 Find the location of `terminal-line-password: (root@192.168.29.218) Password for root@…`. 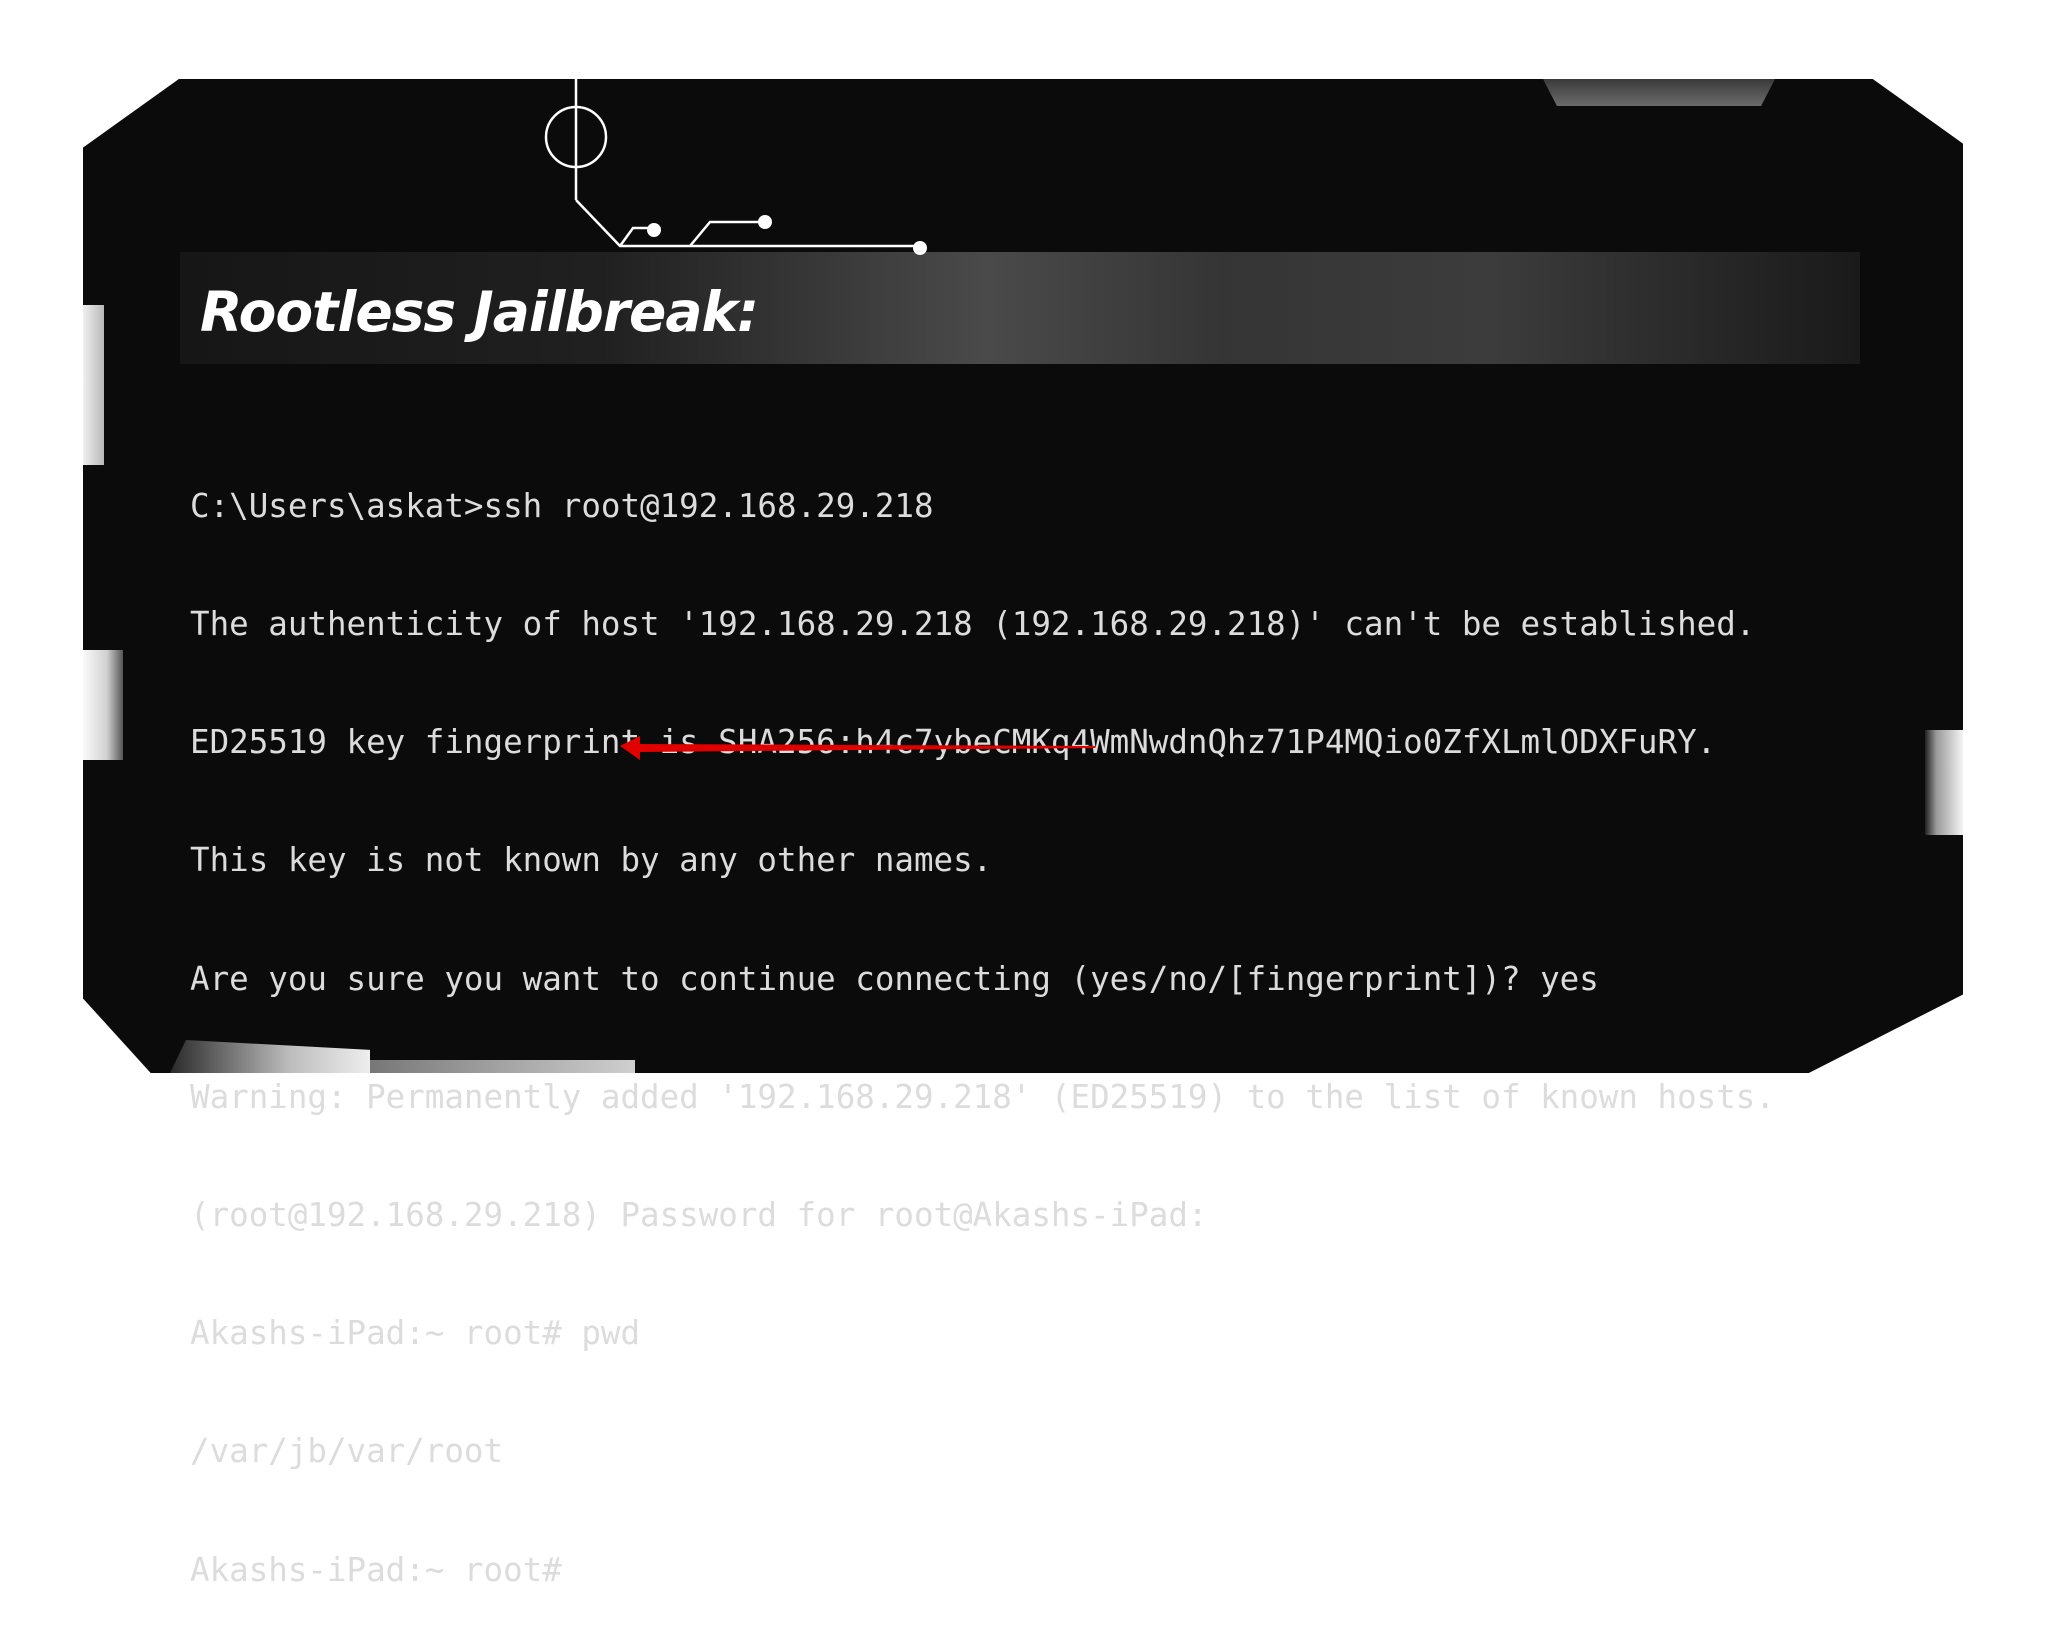

terminal-line-password: (root@192.168.29.218) Password for root@… is located at coordinates (699, 1215).